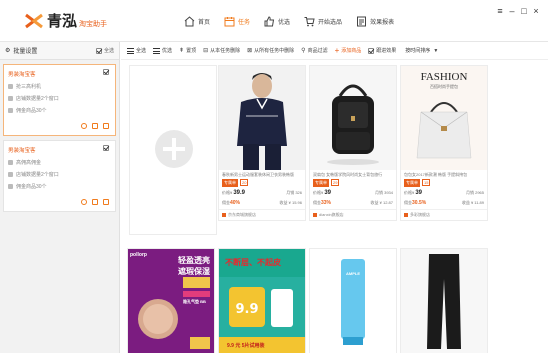 The width and height of the screenshot is (548, 353). What do you see at coordinates (294, 192) in the screenshot?
I see `monthly-sales: 月销 326` at bounding box center [294, 192].